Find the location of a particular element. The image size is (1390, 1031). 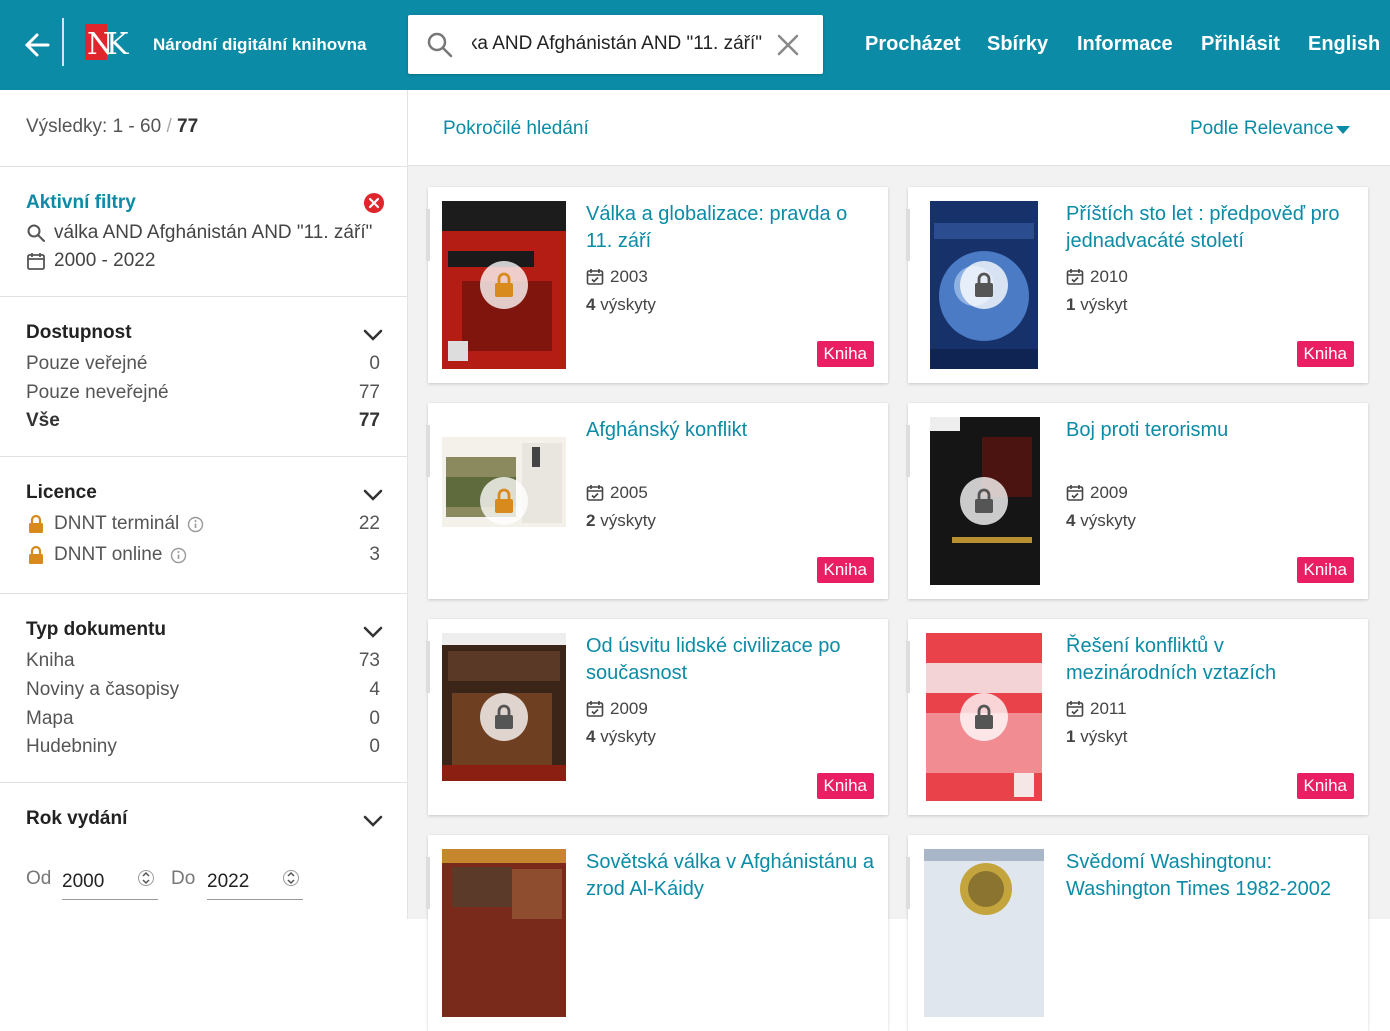

nav-language: English is located at coordinates (1344, 44).